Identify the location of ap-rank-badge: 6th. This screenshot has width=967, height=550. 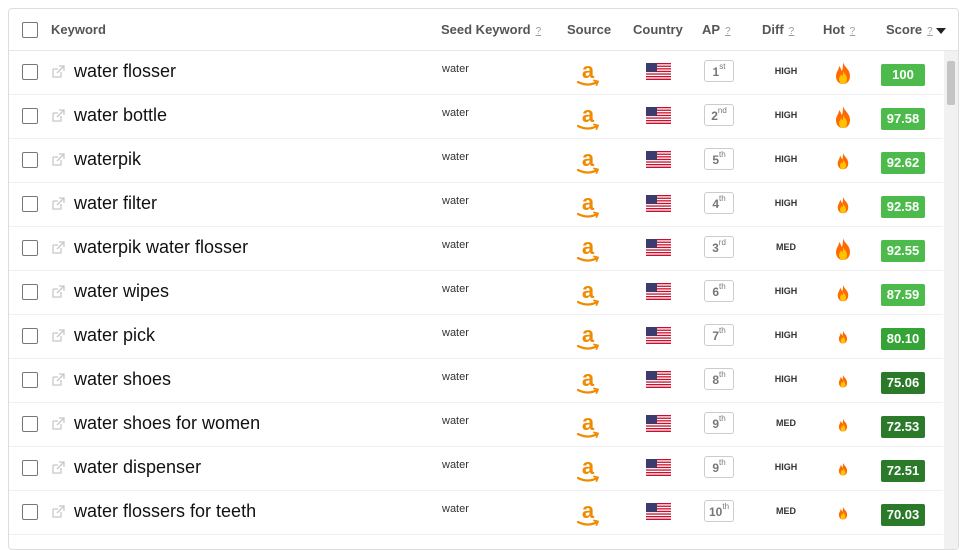
(719, 291).